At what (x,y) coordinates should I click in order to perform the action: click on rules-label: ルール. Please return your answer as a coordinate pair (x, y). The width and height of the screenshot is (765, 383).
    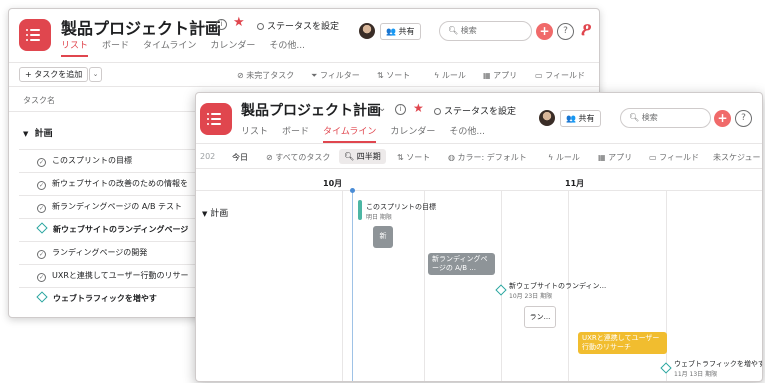
    Looking at the image, I should click on (567, 157).